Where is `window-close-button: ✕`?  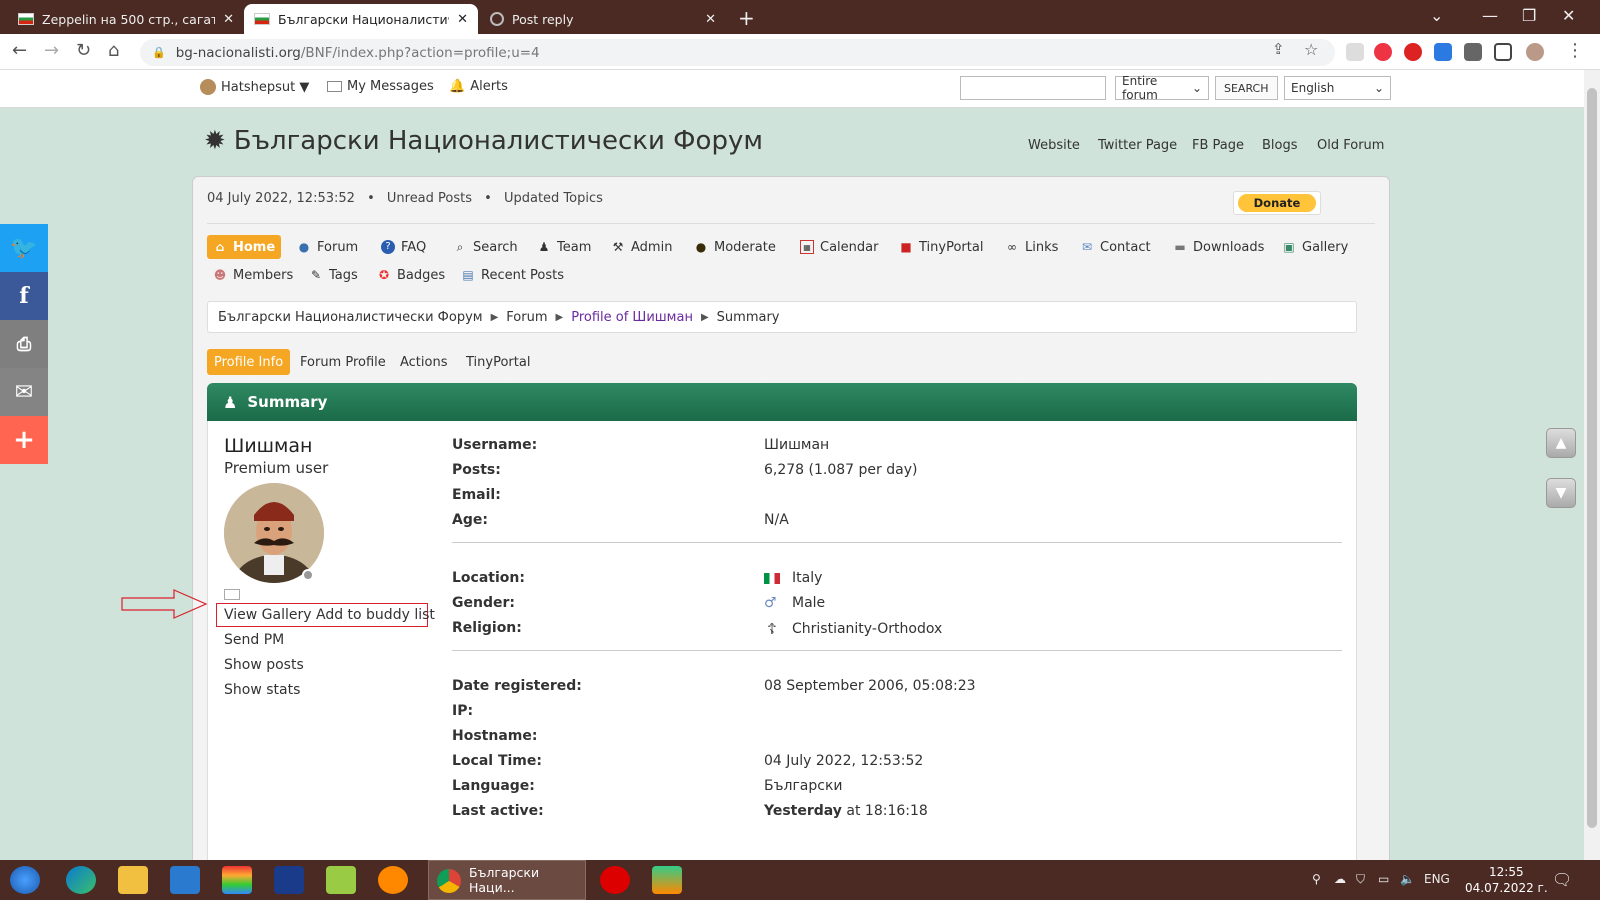 window-close-button: ✕ is located at coordinates (1568, 15).